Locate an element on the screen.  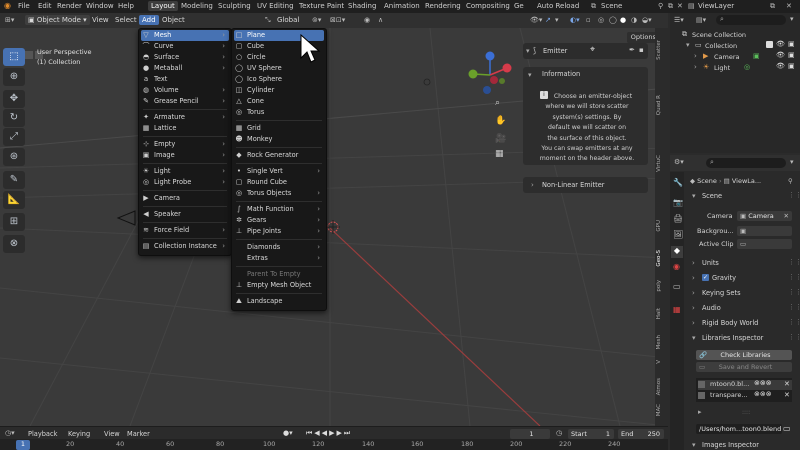
sidebar-tab-atmos: Atmos is located at coordinates (662, 386).